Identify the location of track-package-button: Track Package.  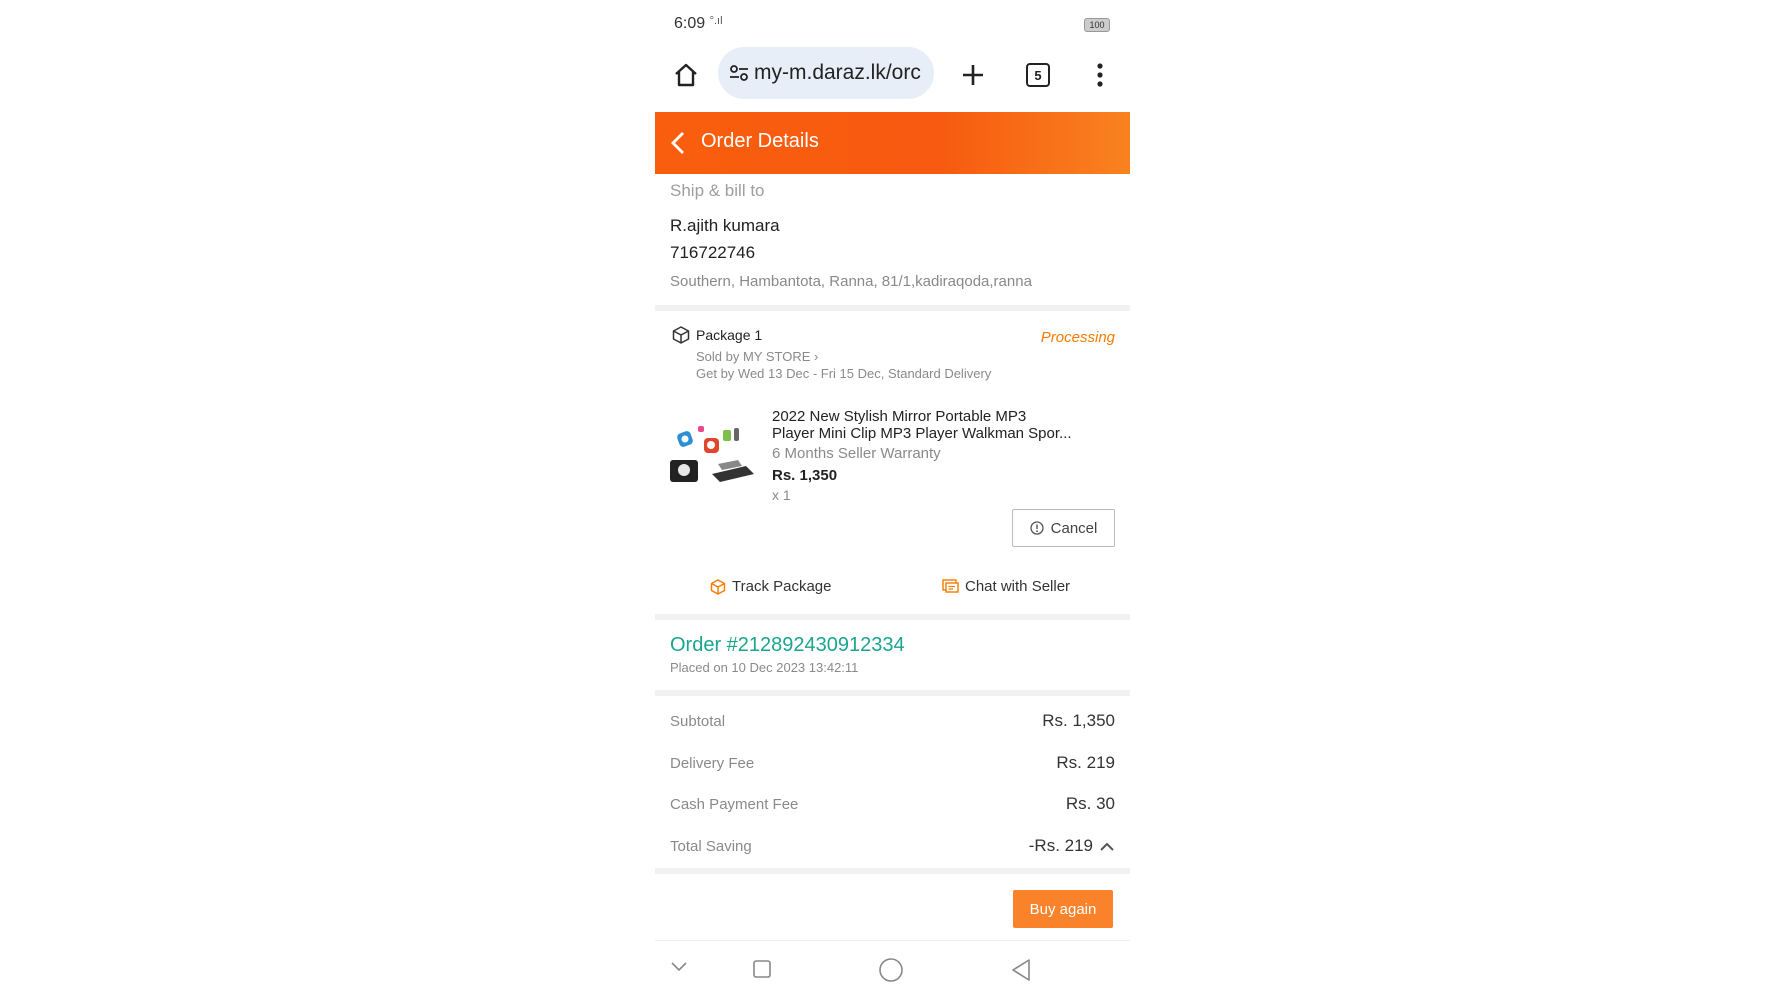
(771, 586).